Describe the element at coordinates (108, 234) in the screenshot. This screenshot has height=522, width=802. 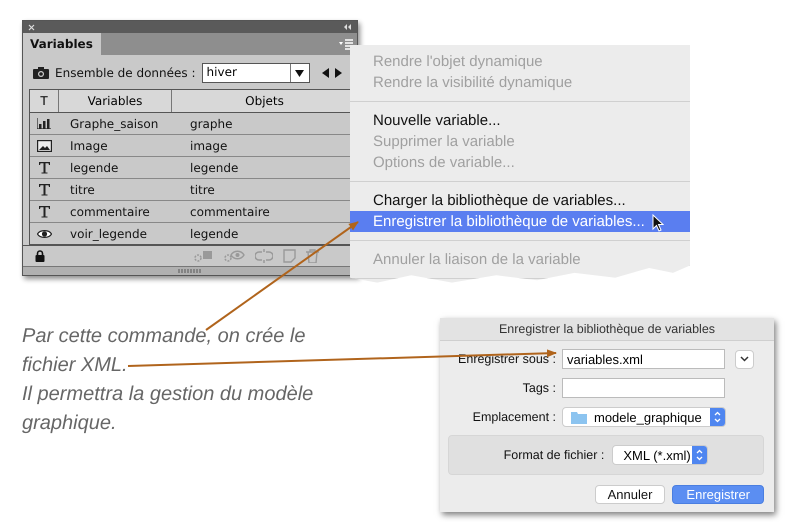
I see `variable-cell-text: voir_legende` at that location.